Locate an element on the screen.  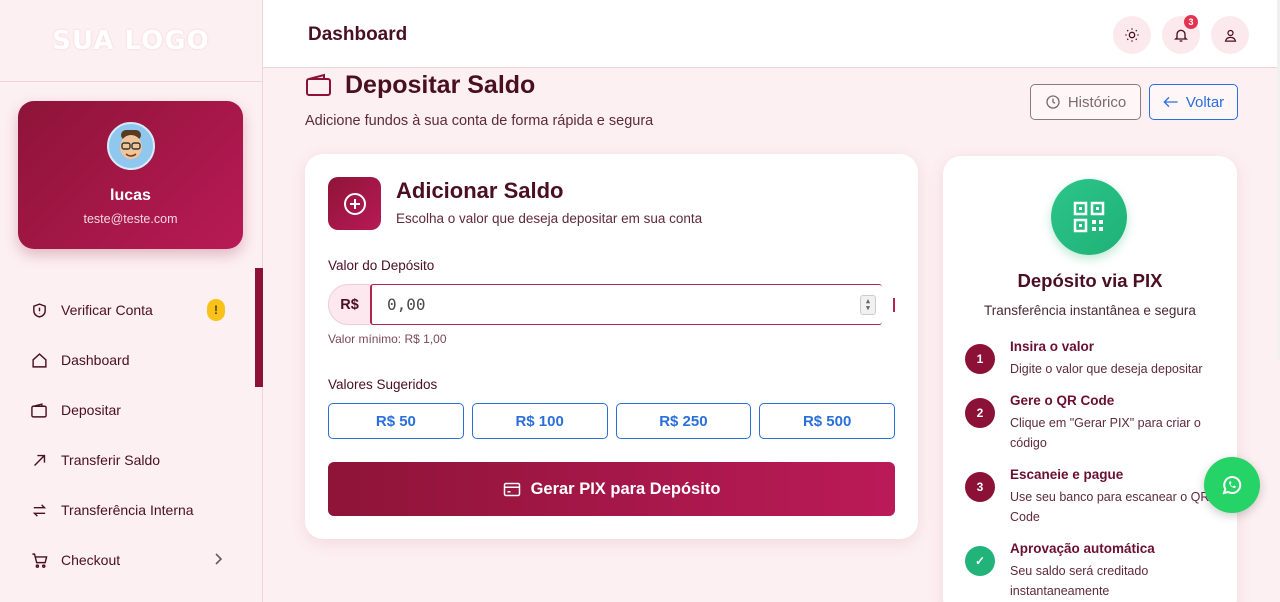
notifications-button: 3 is located at coordinates (1181, 34).